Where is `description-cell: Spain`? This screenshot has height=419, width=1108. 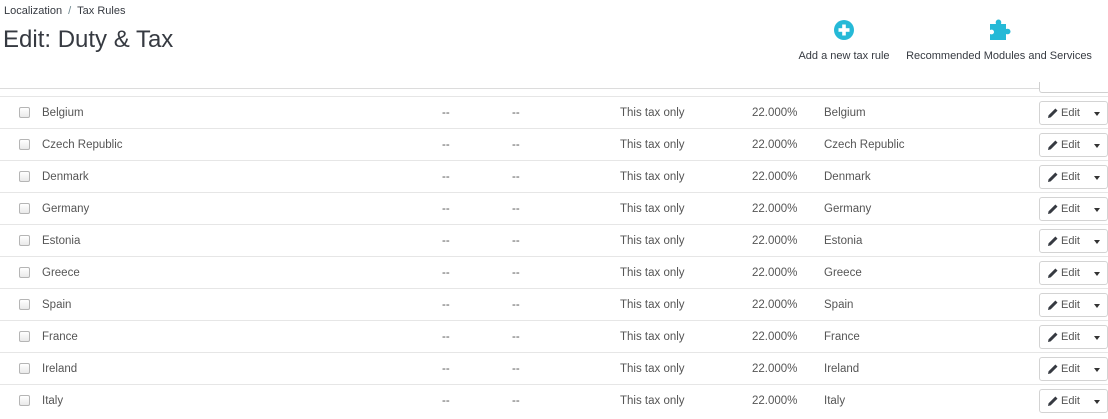
description-cell: Spain is located at coordinates (839, 305).